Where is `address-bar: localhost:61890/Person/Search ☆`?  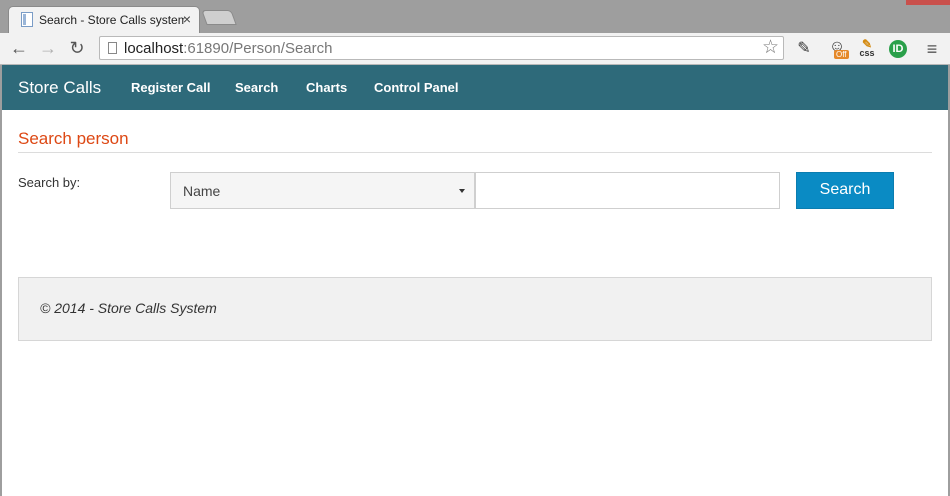
address-bar: localhost:61890/Person/Search ☆ is located at coordinates (441, 48).